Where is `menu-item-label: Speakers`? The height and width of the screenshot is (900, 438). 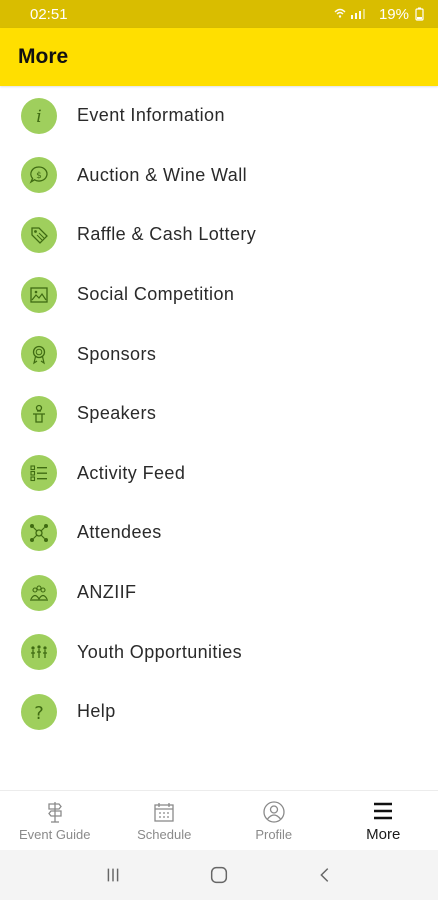
menu-item-label: Speakers is located at coordinates (117, 413).